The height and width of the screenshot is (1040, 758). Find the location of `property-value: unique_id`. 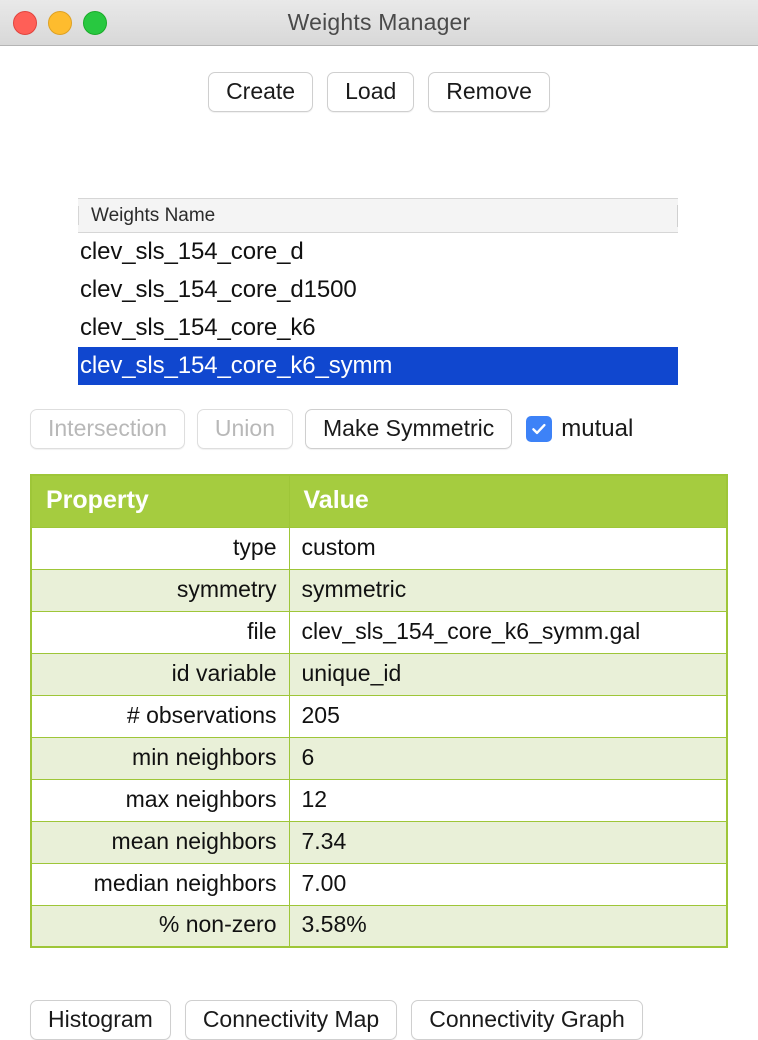

property-value: unique_id is located at coordinates (508, 674).